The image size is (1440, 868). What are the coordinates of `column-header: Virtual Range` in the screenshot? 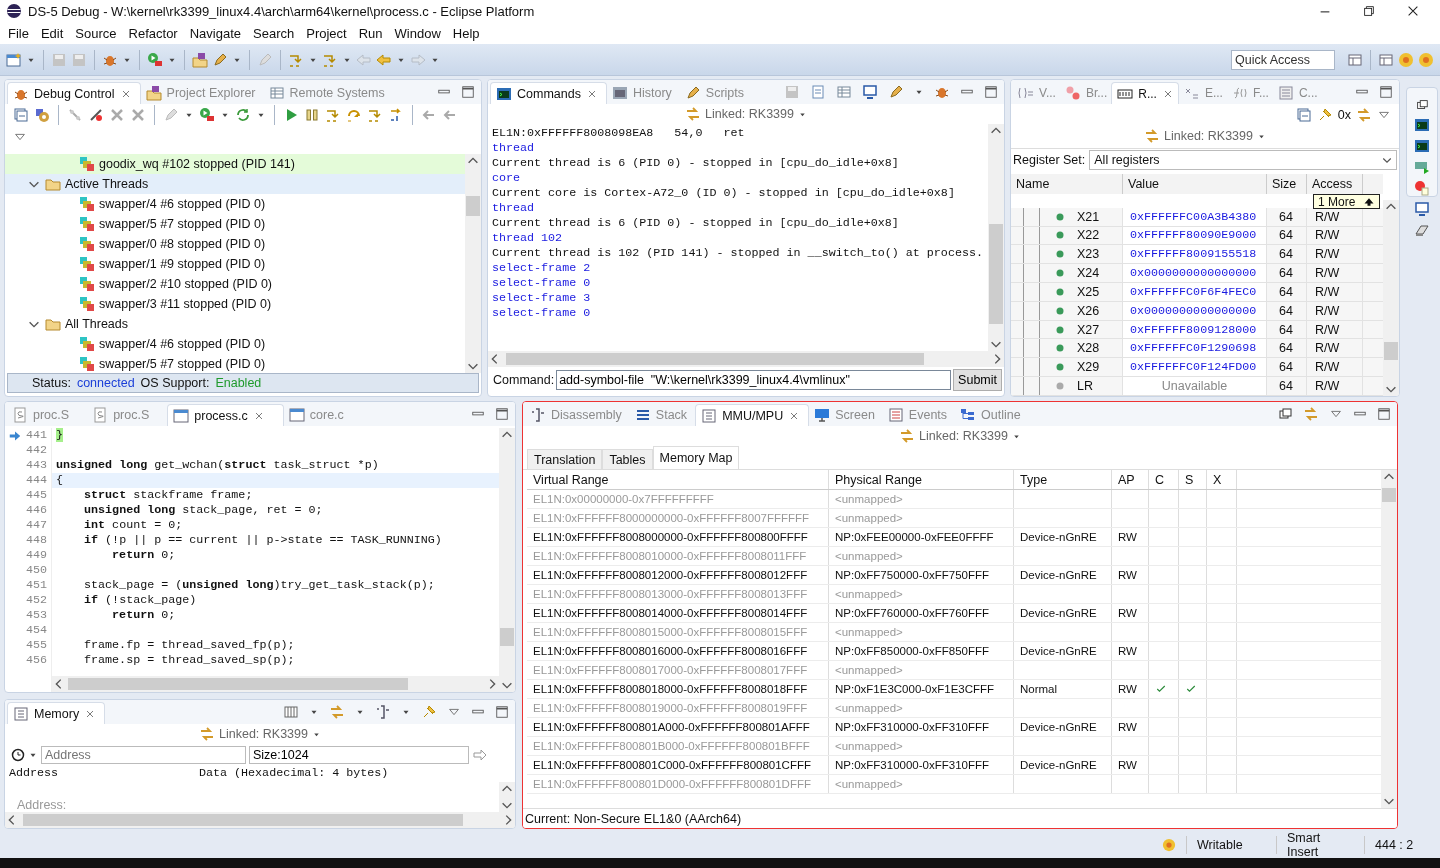 It's located at (571, 479).